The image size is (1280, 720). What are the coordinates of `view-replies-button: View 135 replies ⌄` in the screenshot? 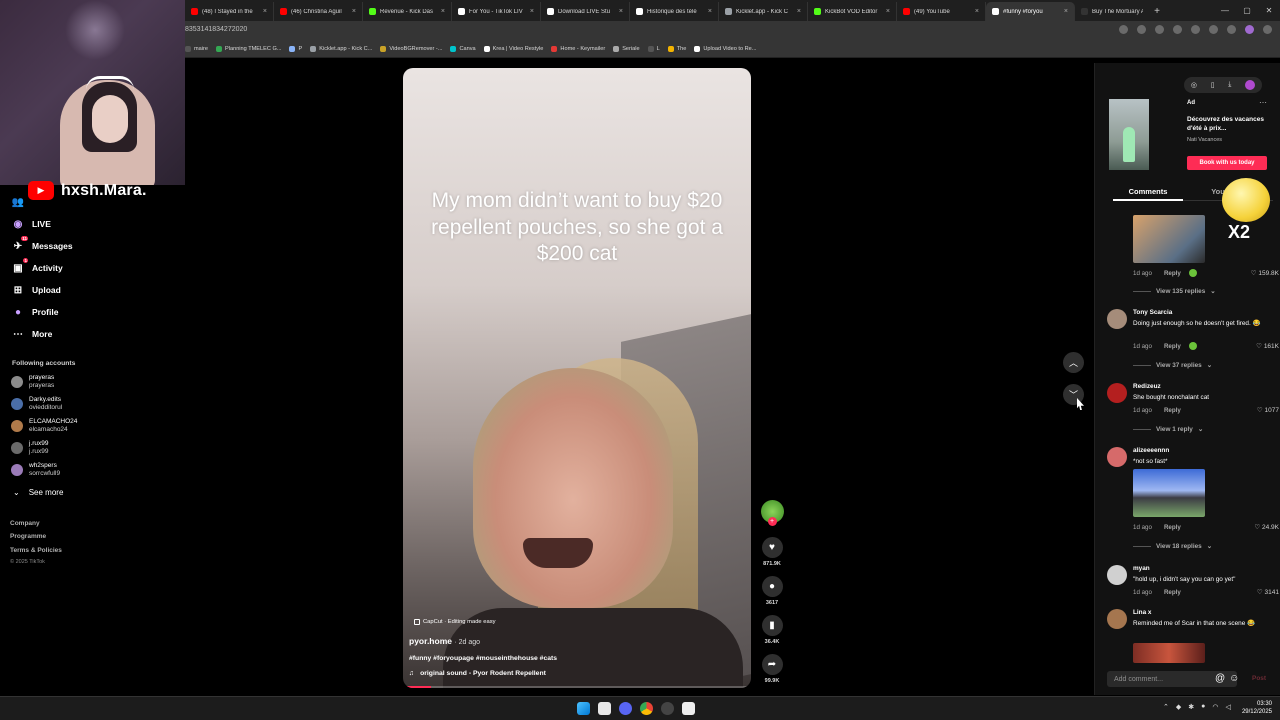 It's located at (1174, 291).